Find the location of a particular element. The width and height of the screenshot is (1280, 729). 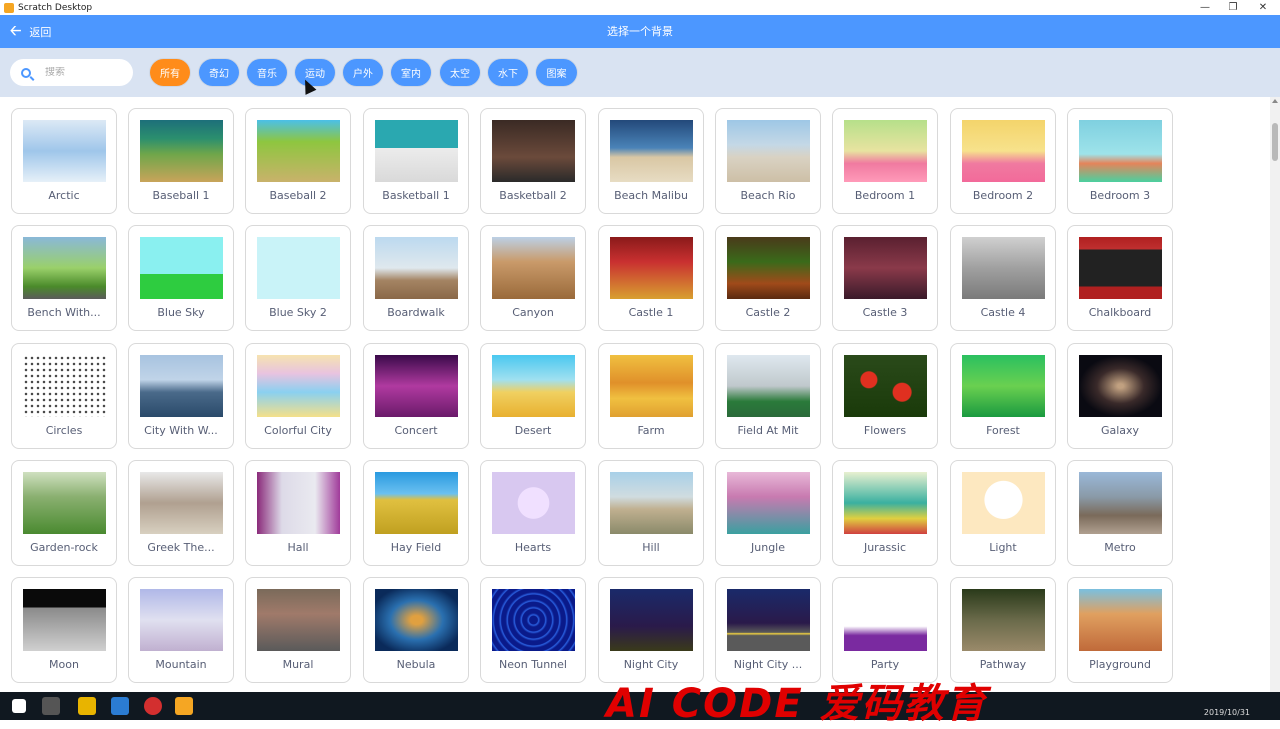

tag-6: 太空 is located at coordinates (460, 72).